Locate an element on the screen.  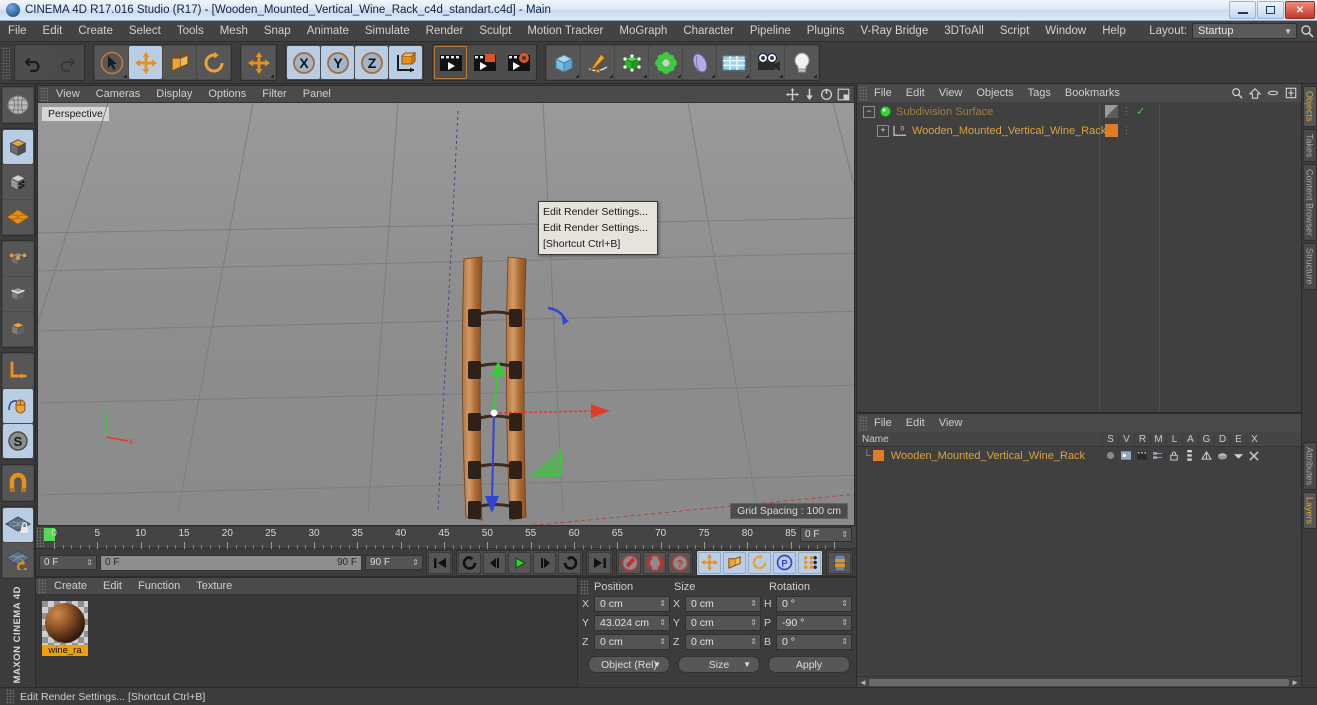
current-frame-field: 0 F ⇕ is located at coordinates (826, 534).